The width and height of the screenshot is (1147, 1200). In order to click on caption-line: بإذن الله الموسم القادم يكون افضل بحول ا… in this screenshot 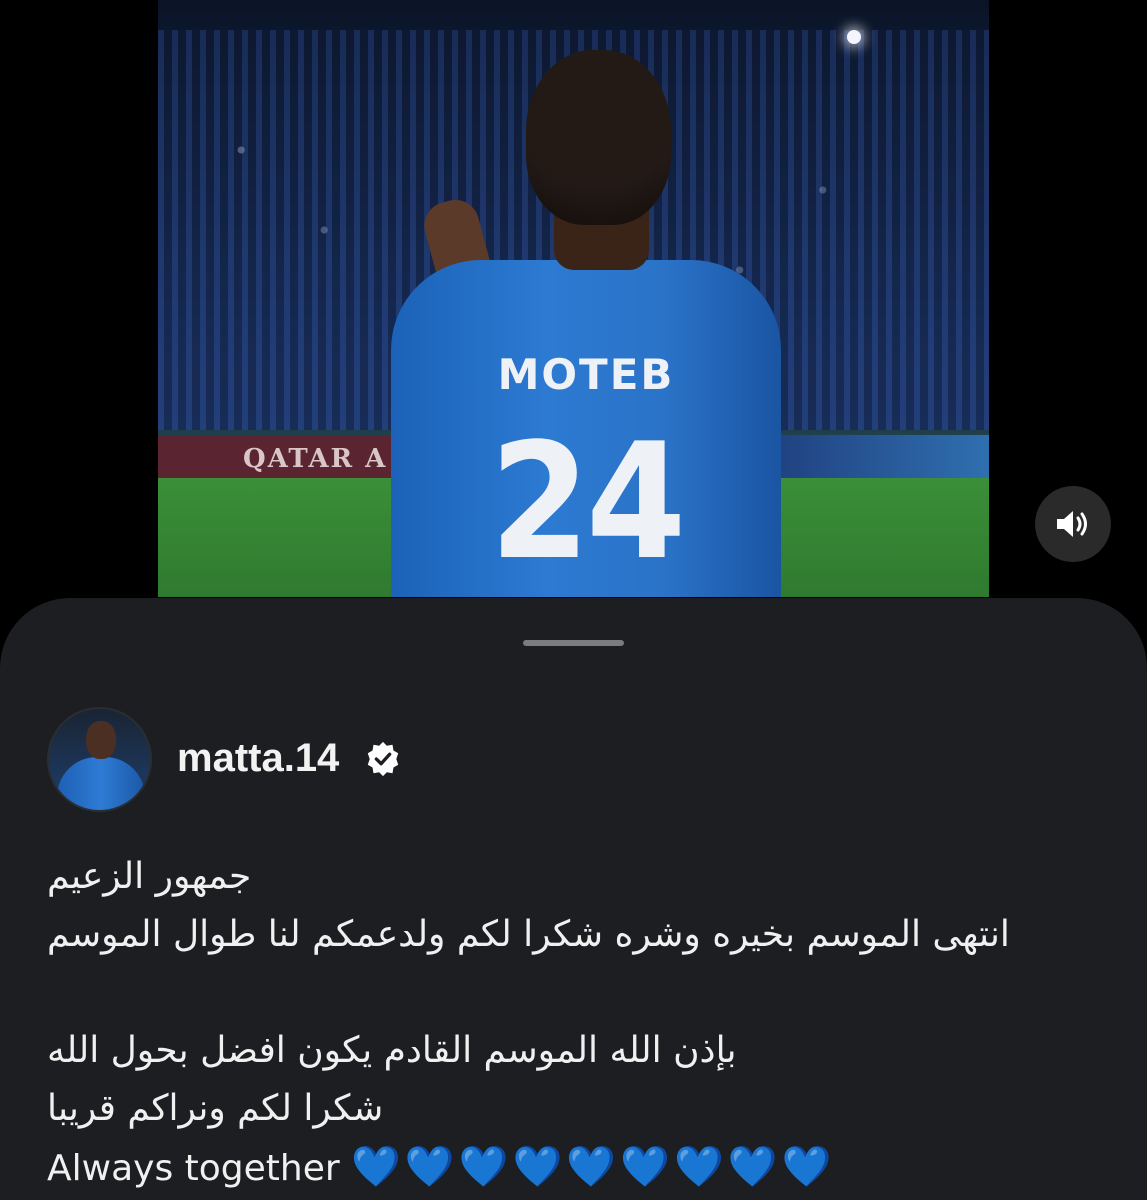, I will do `click(392, 1050)`.